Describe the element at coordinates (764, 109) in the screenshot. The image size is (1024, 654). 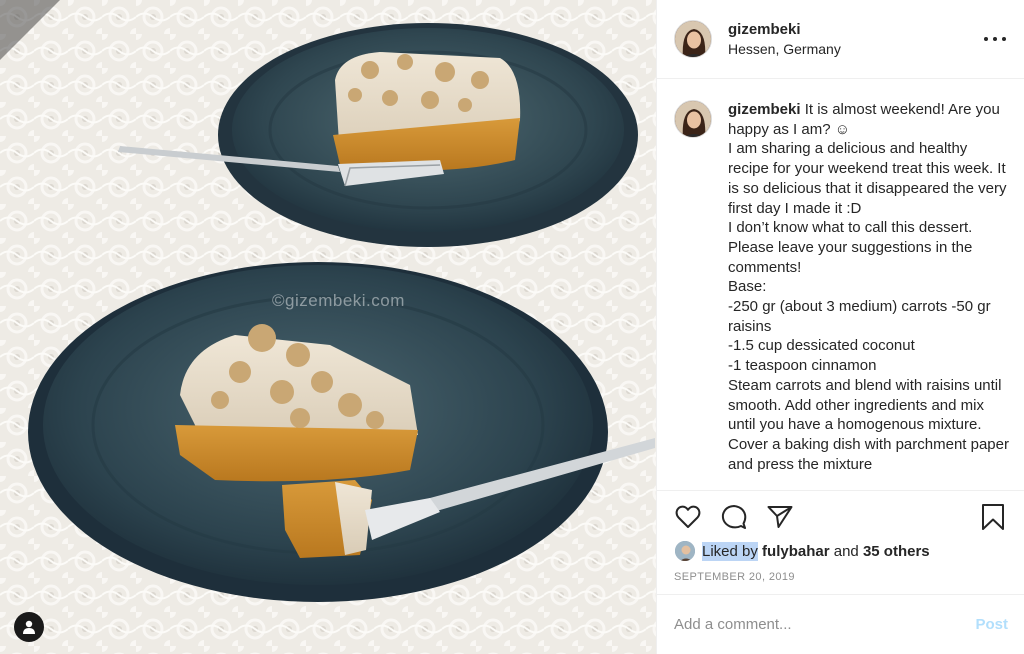
I see `caption-username: gizembeki` at that location.